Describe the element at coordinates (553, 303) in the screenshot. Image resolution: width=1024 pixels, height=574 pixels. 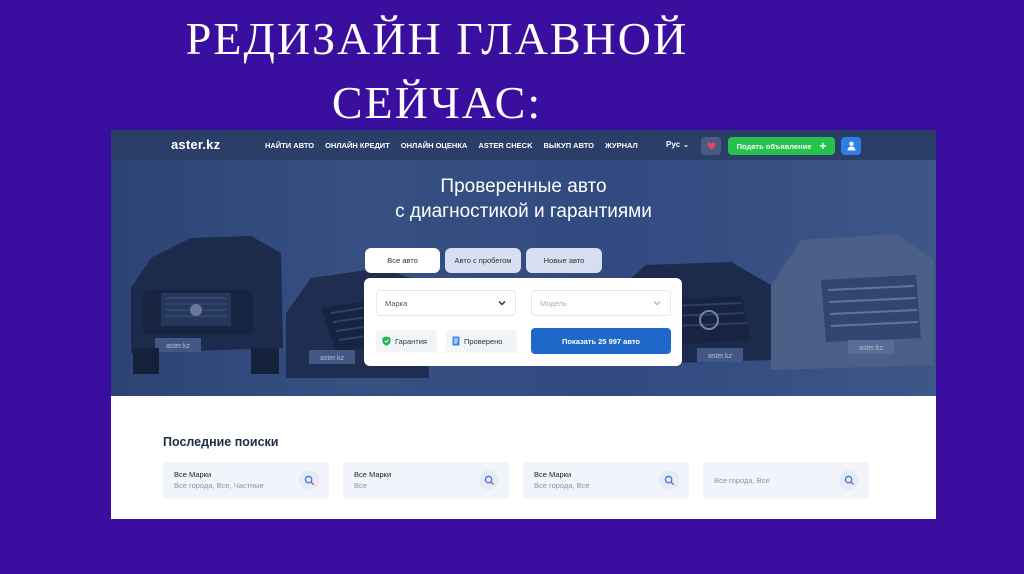
I see `model-select-placeholder: Модель` at that location.